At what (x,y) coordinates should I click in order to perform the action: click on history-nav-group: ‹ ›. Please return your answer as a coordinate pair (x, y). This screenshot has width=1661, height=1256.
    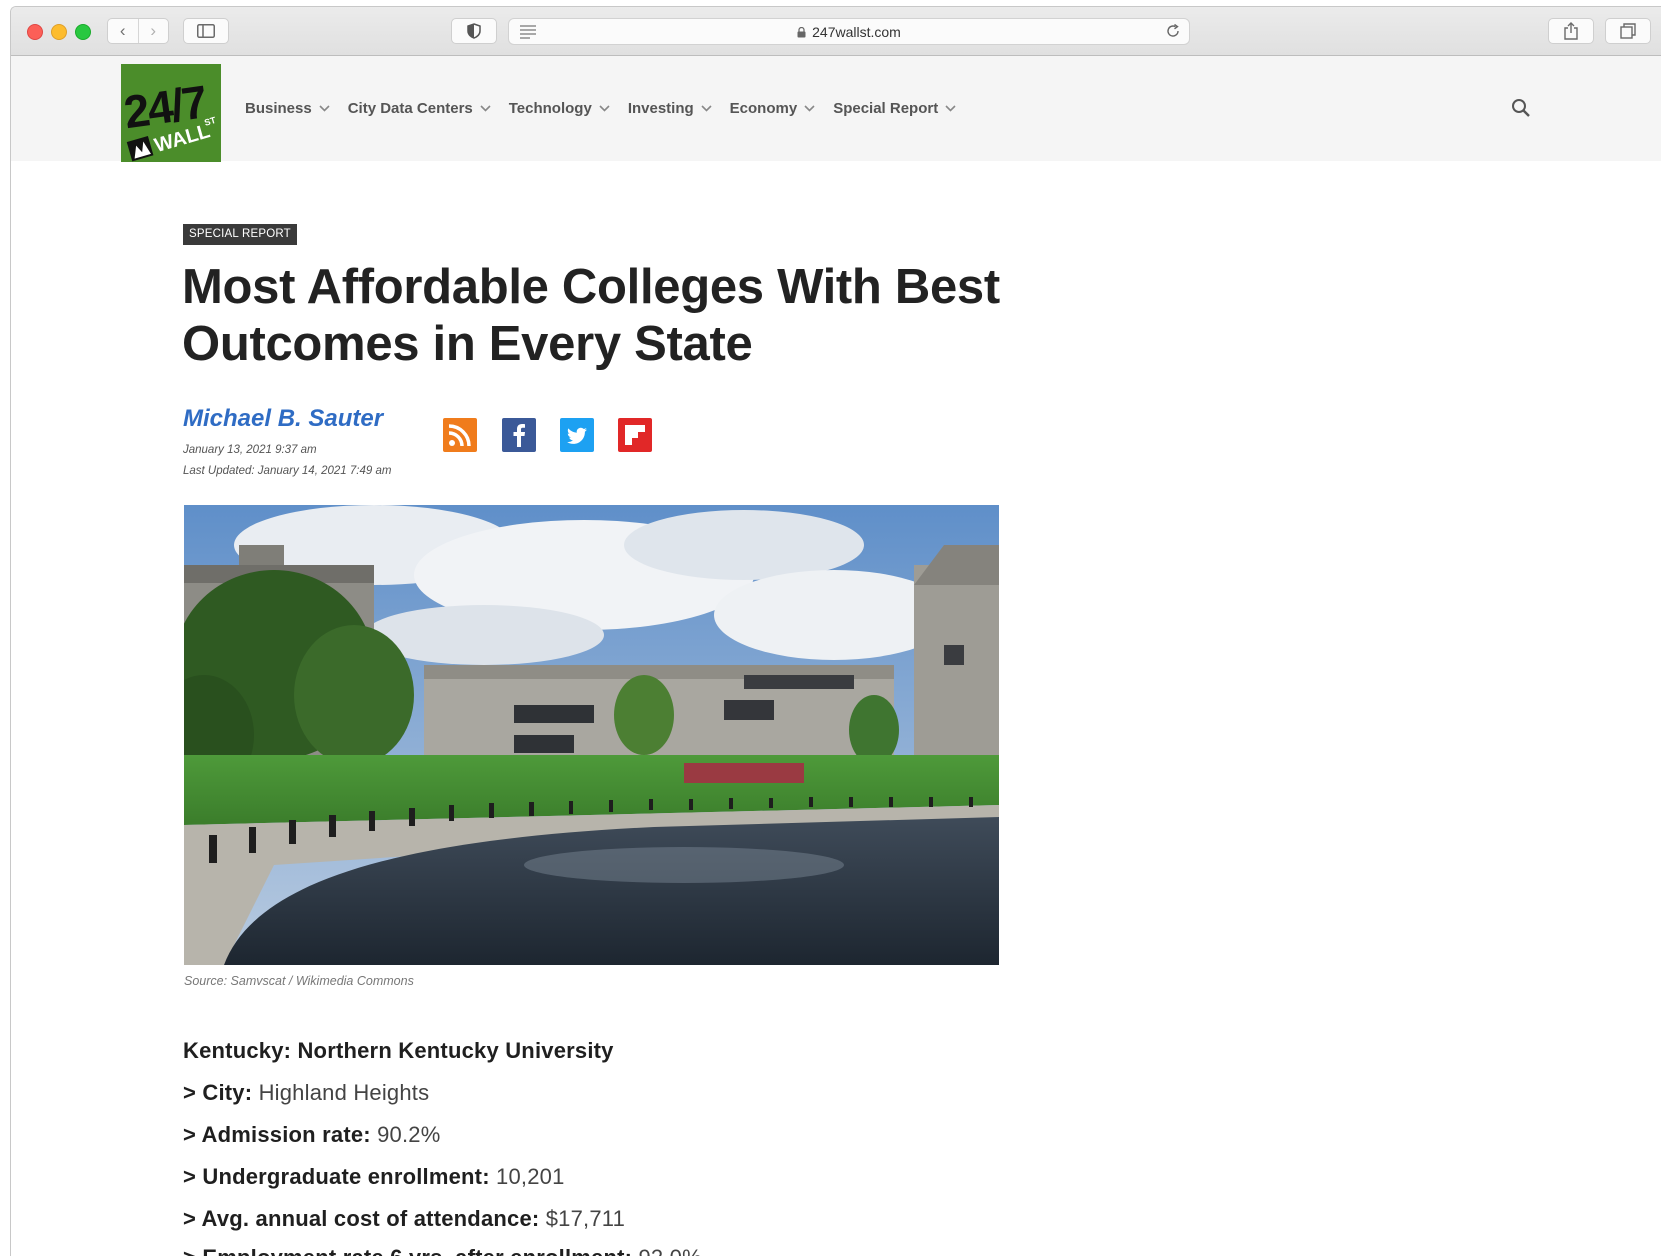
    Looking at the image, I should click on (138, 31).